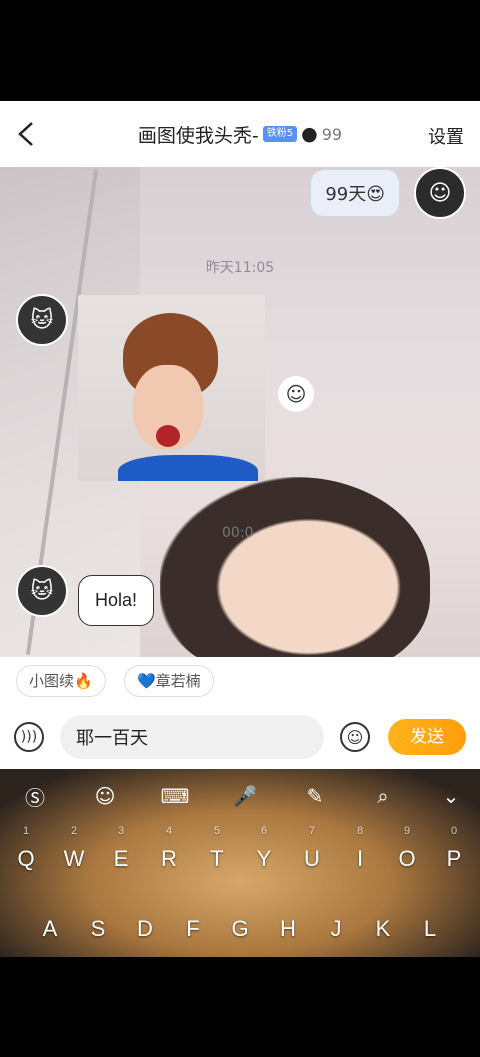 The width and height of the screenshot is (480, 1057). What do you see at coordinates (454, 831) in the screenshot?
I see `key-num: 0` at bounding box center [454, 831].